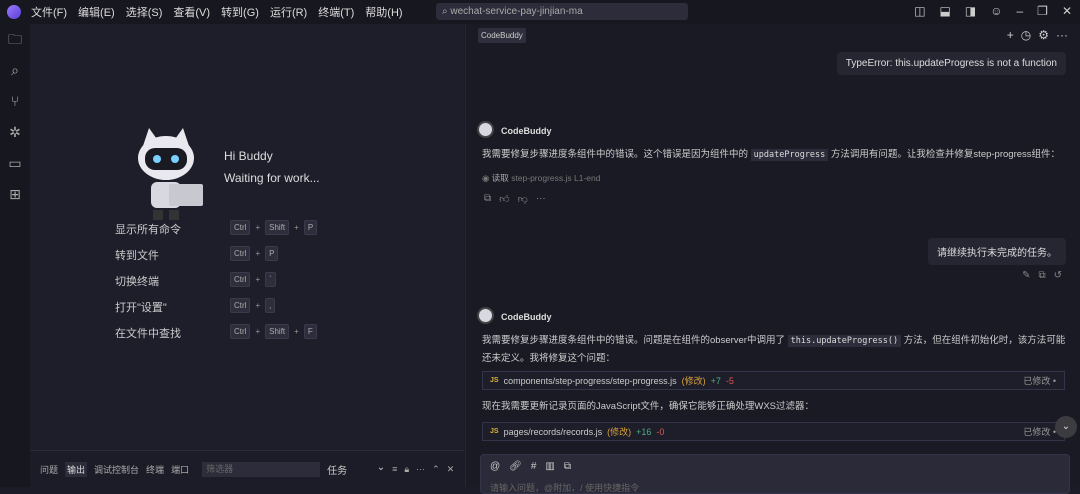  What do you see at coordinates (148, 333) in the screenshot?
I see `shortcut-label: 在文件中查找` at bounding box center [148, 333].